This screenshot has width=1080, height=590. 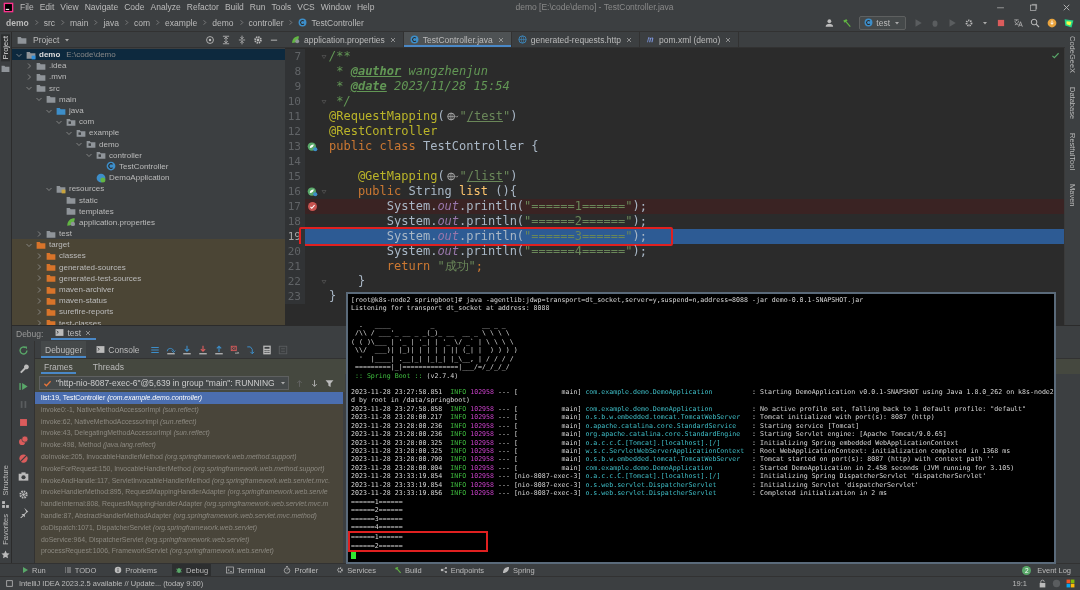 What do you see at coordinates (690, 39) in the screenshot?
I see `editor-tab: pom.xml (demo)` at bounding box center [690, 39].